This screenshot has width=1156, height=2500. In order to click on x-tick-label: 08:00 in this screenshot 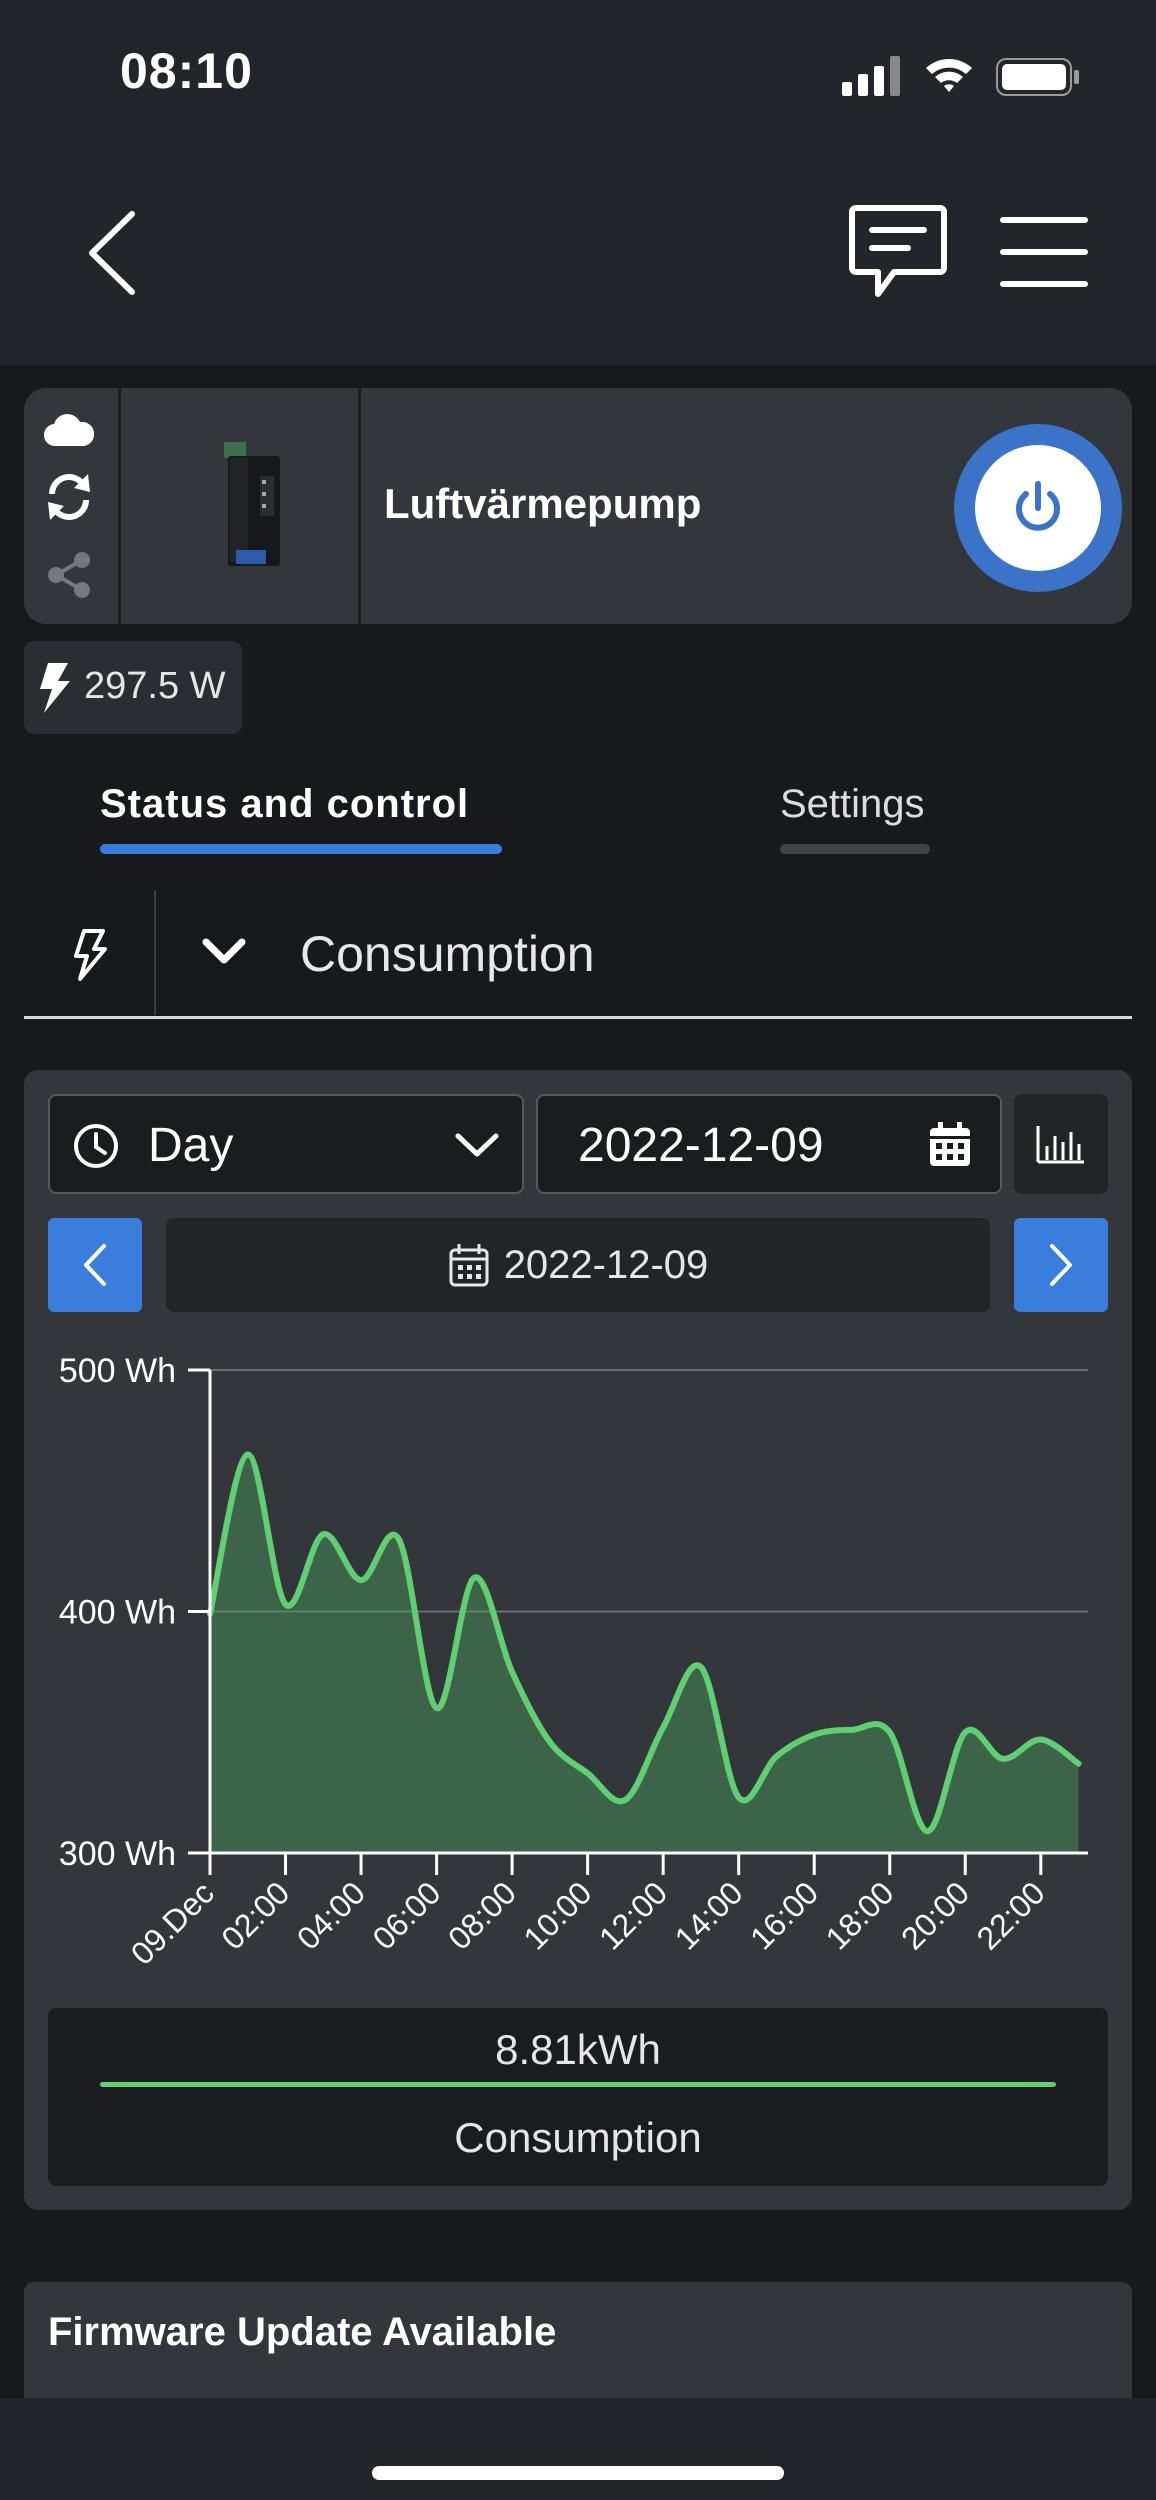, I will do `click(482, 1915)`.